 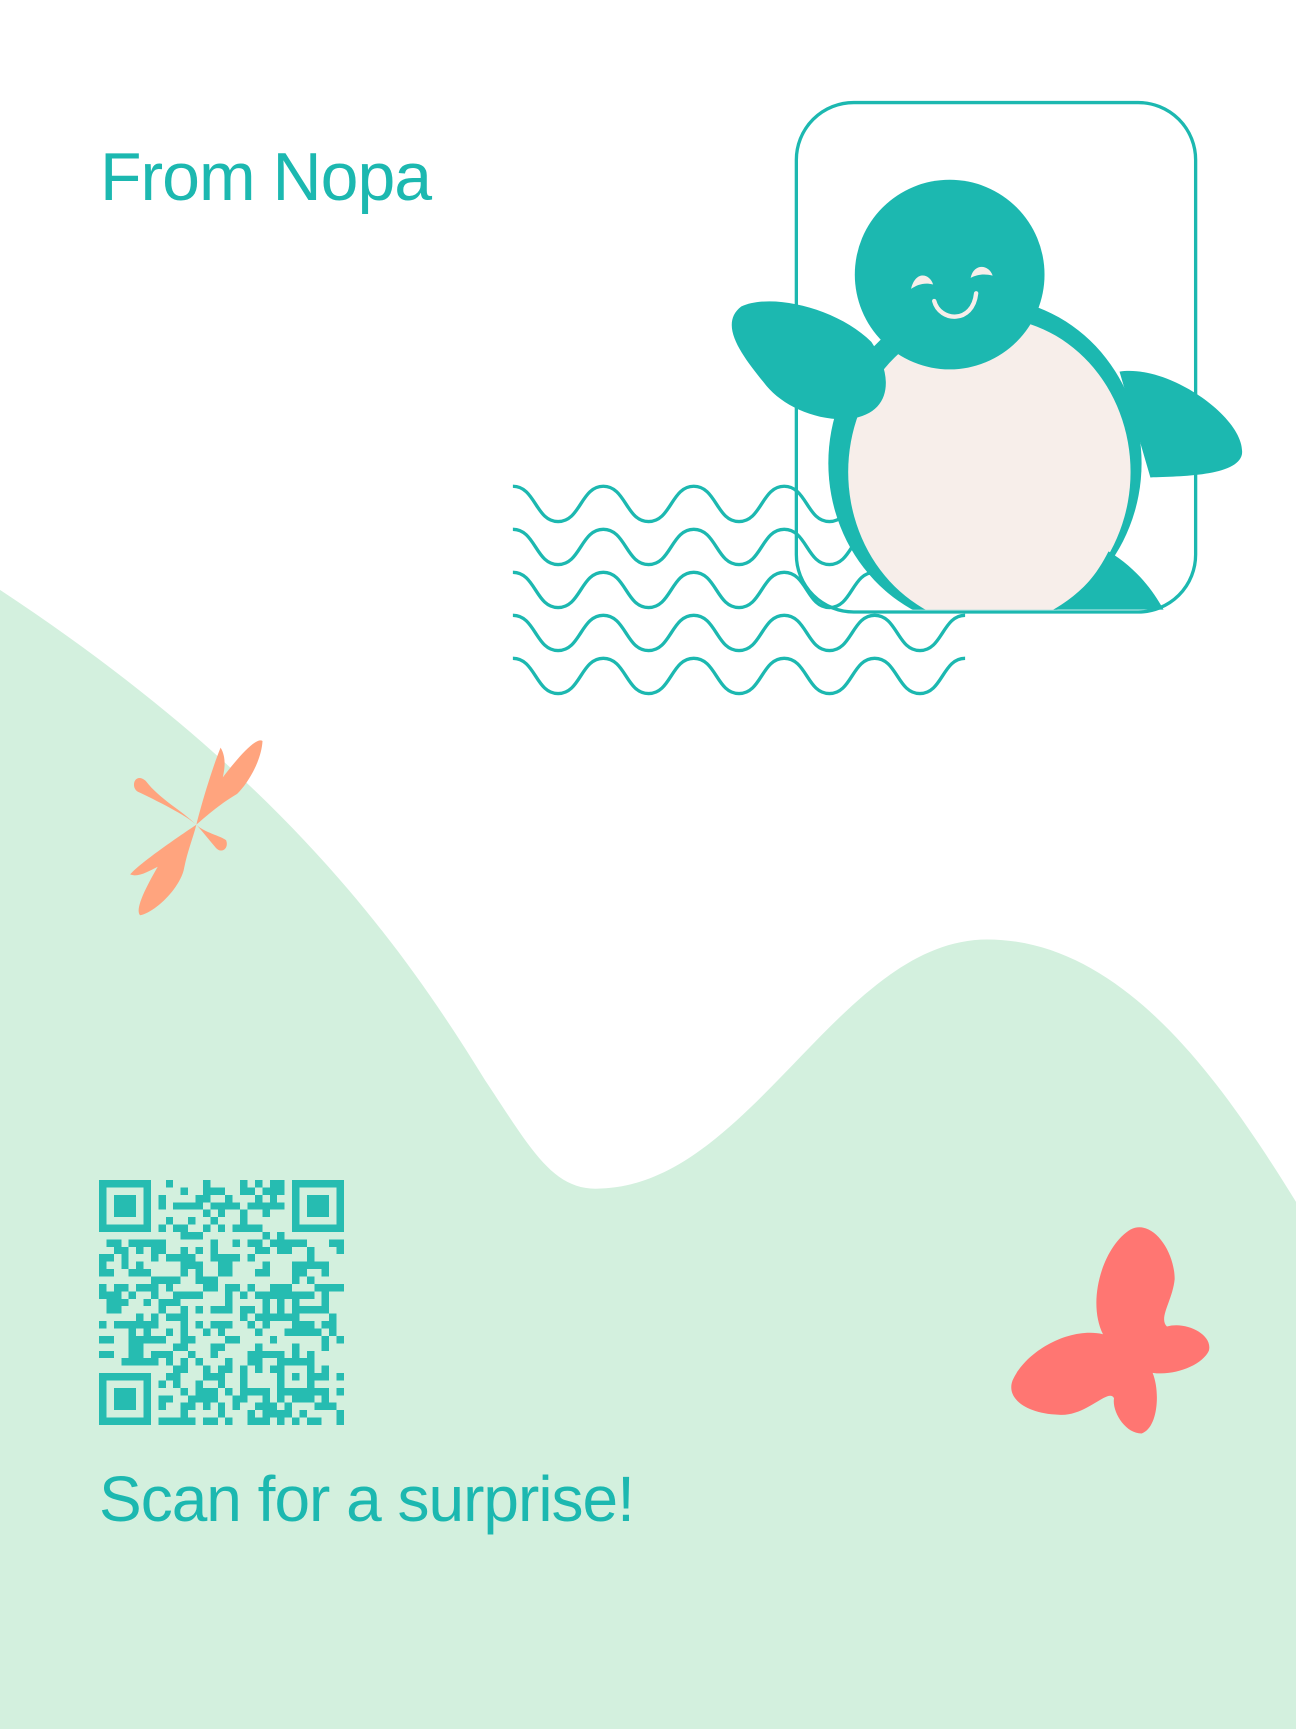 What do you see at coordinates (266, 177) in the screenshot?
I see `title: From Nopa` at bounding box center [266, 177].